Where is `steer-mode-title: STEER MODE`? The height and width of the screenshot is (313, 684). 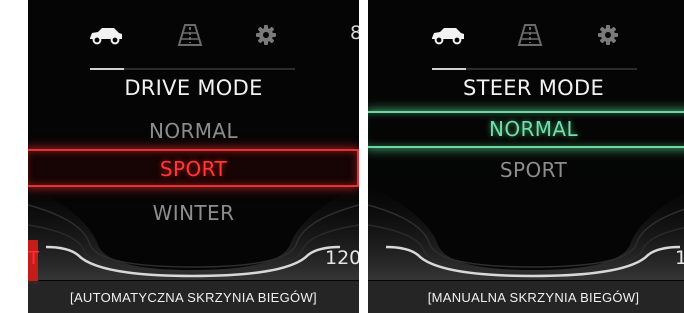 steer-mode-title: STEER MODE is located at coordinates (533, 88).